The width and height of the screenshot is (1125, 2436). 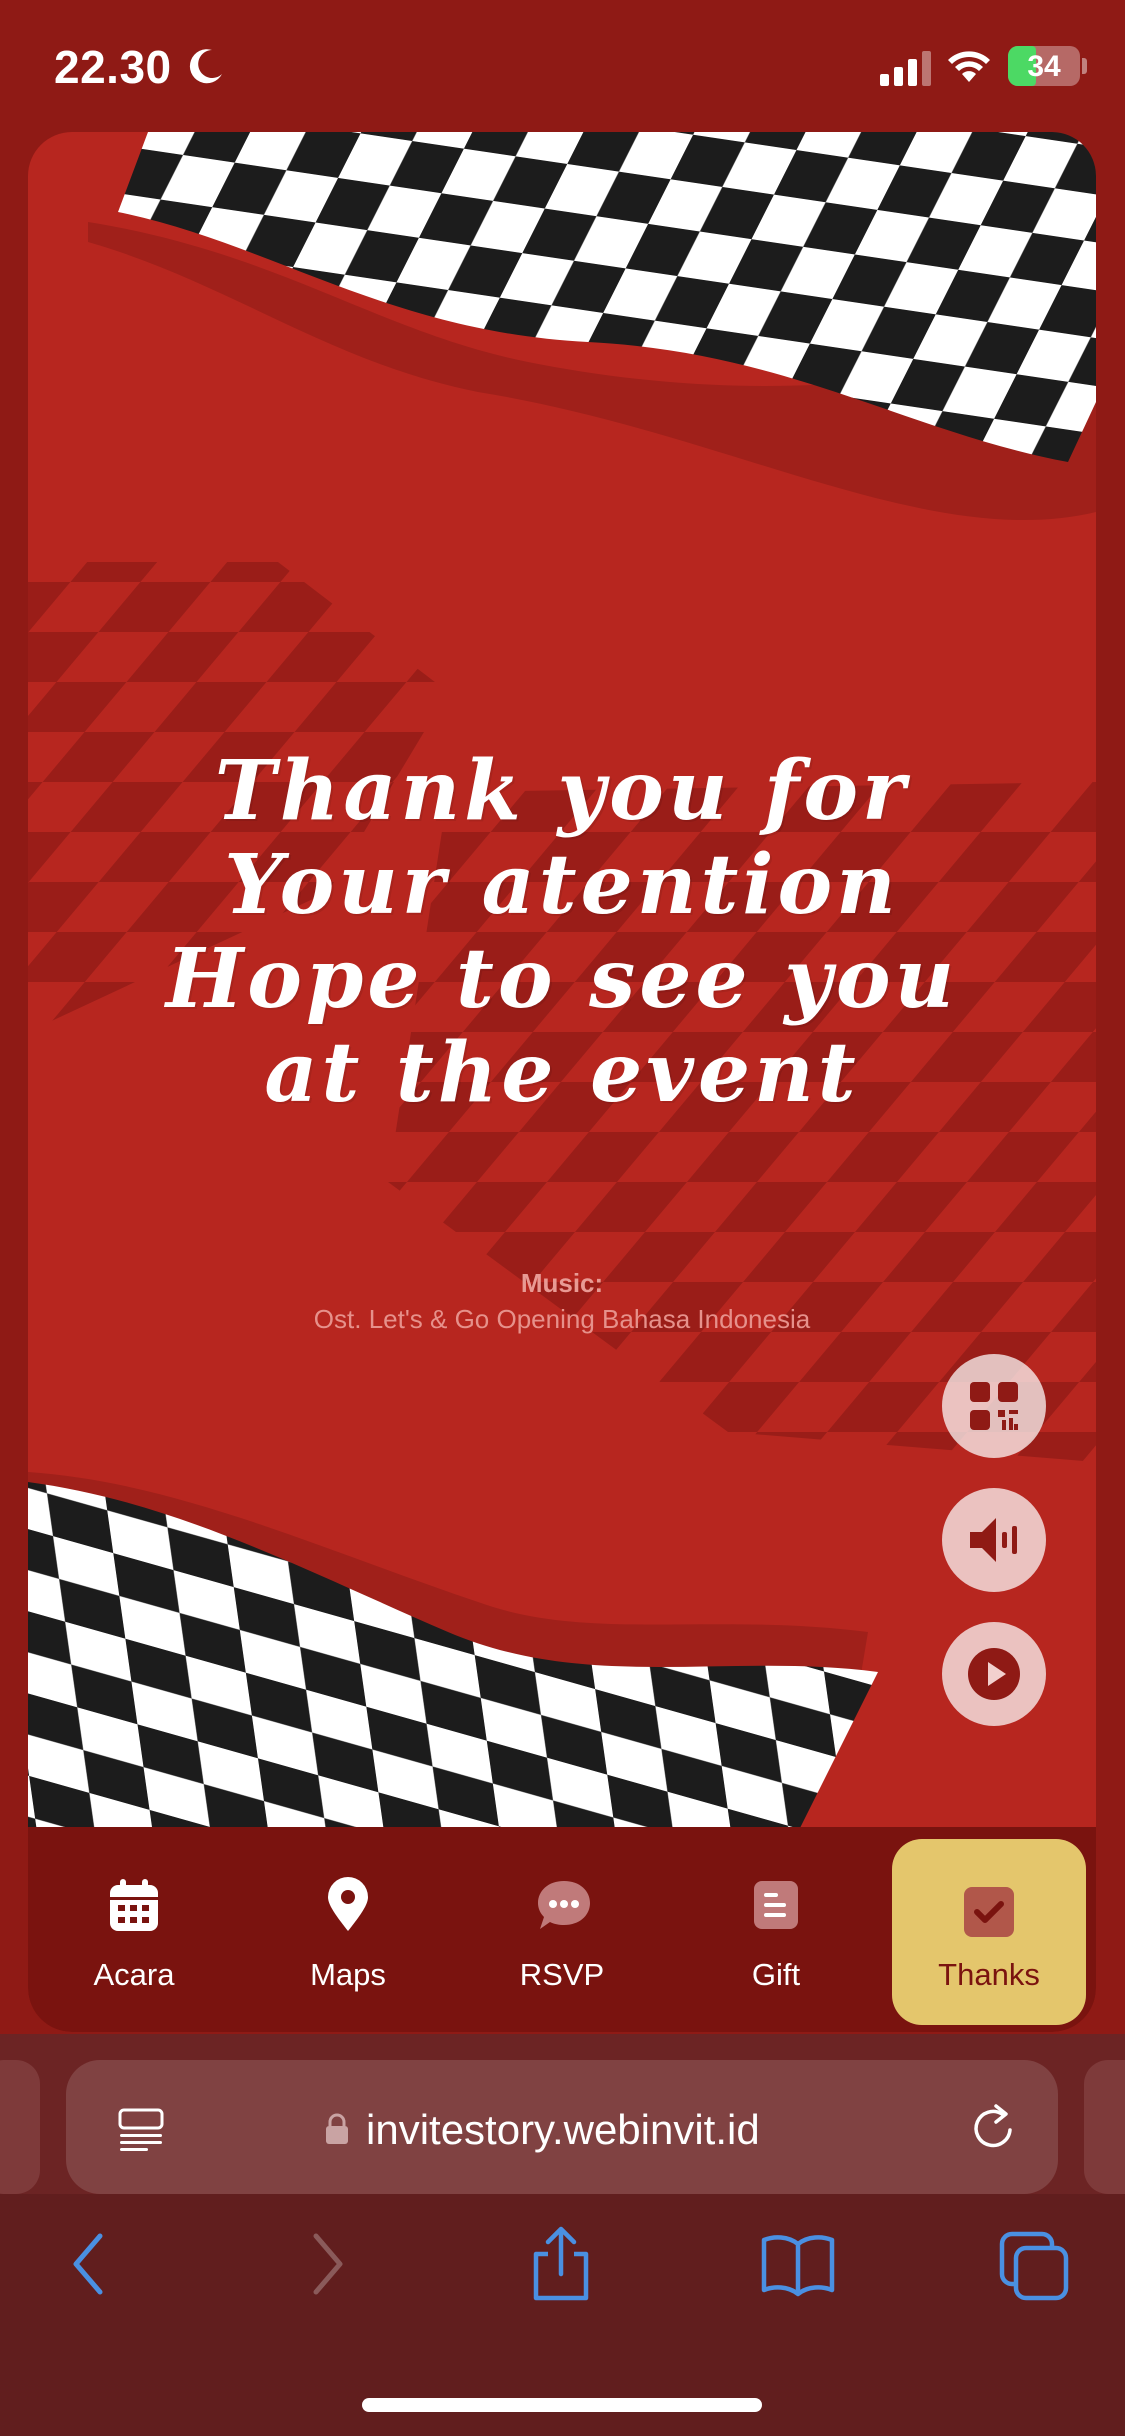 I want to click on nav-item-acara: Acara, so click(x=134, y=1929).